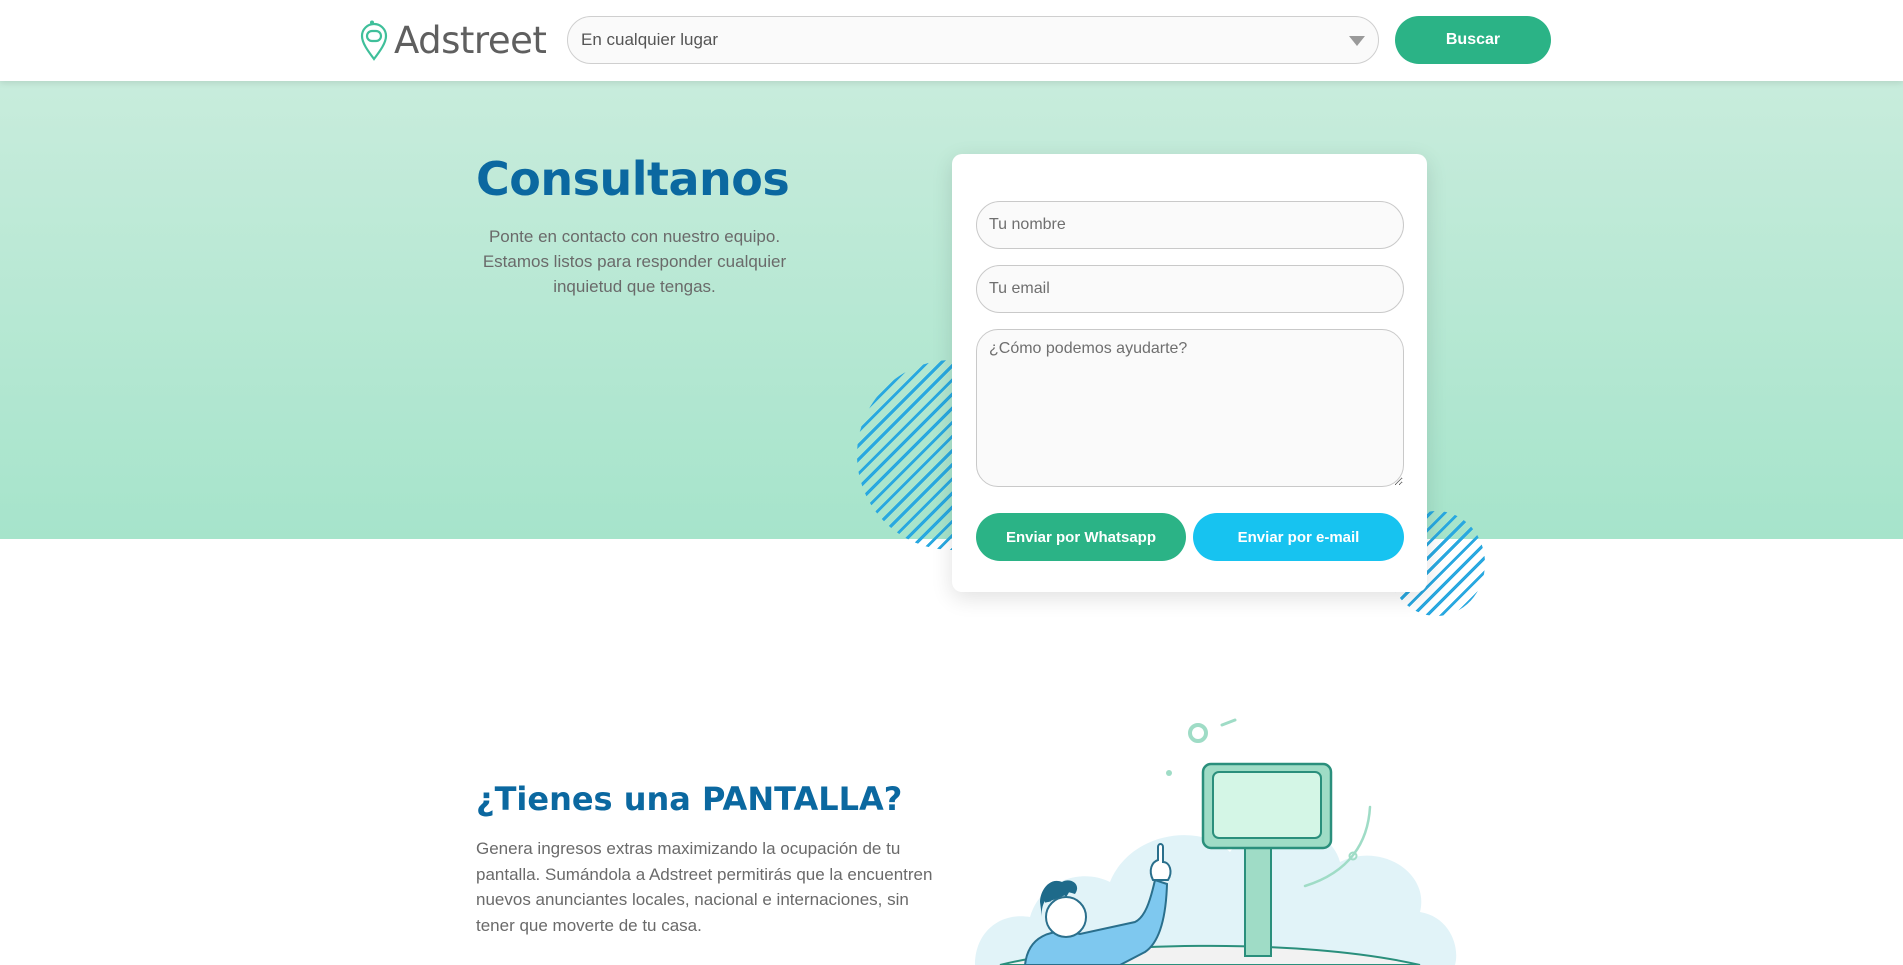  Describe the element at coordinates (1190, 289) in the screenshot. I see `email-field` at that location.